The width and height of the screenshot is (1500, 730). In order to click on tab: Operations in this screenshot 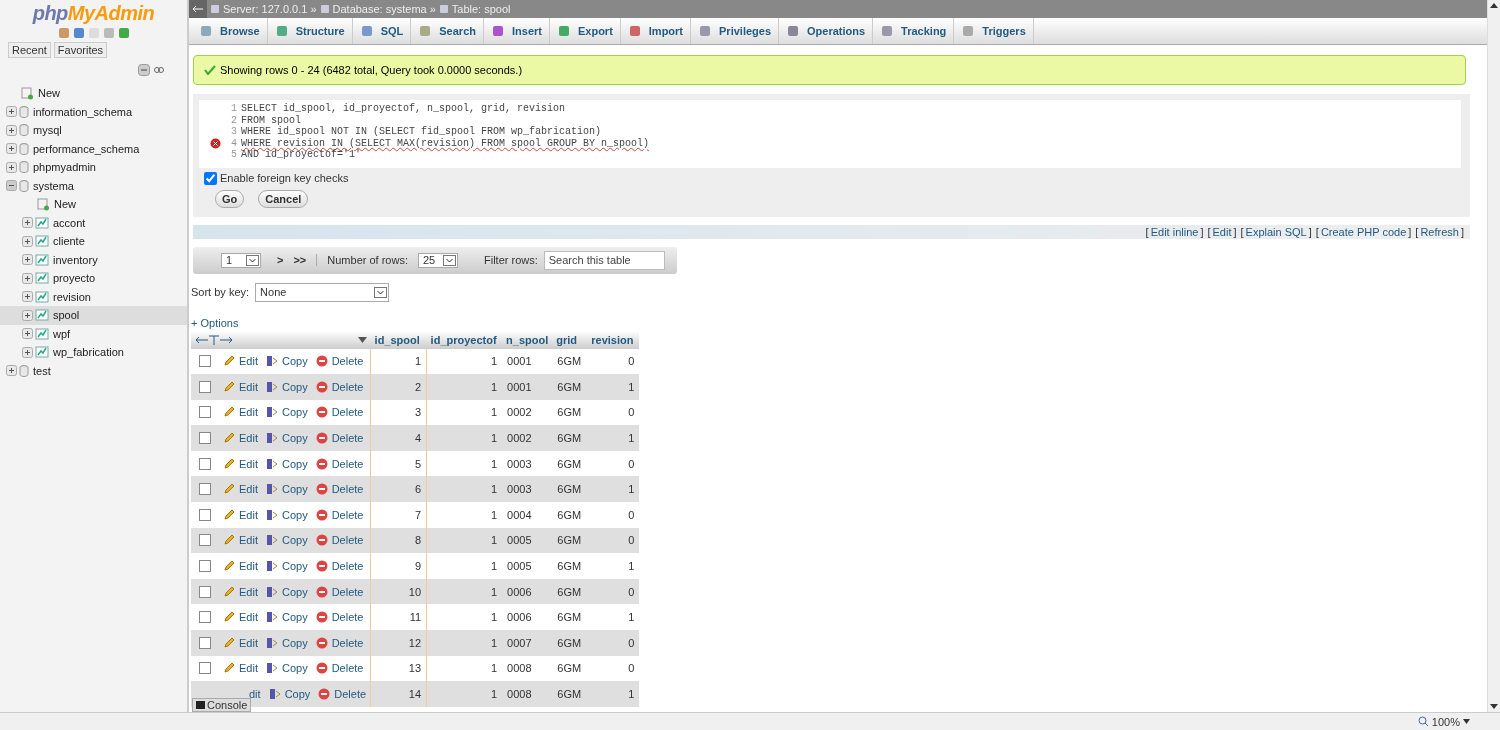, I will do `click(826, 31)`.